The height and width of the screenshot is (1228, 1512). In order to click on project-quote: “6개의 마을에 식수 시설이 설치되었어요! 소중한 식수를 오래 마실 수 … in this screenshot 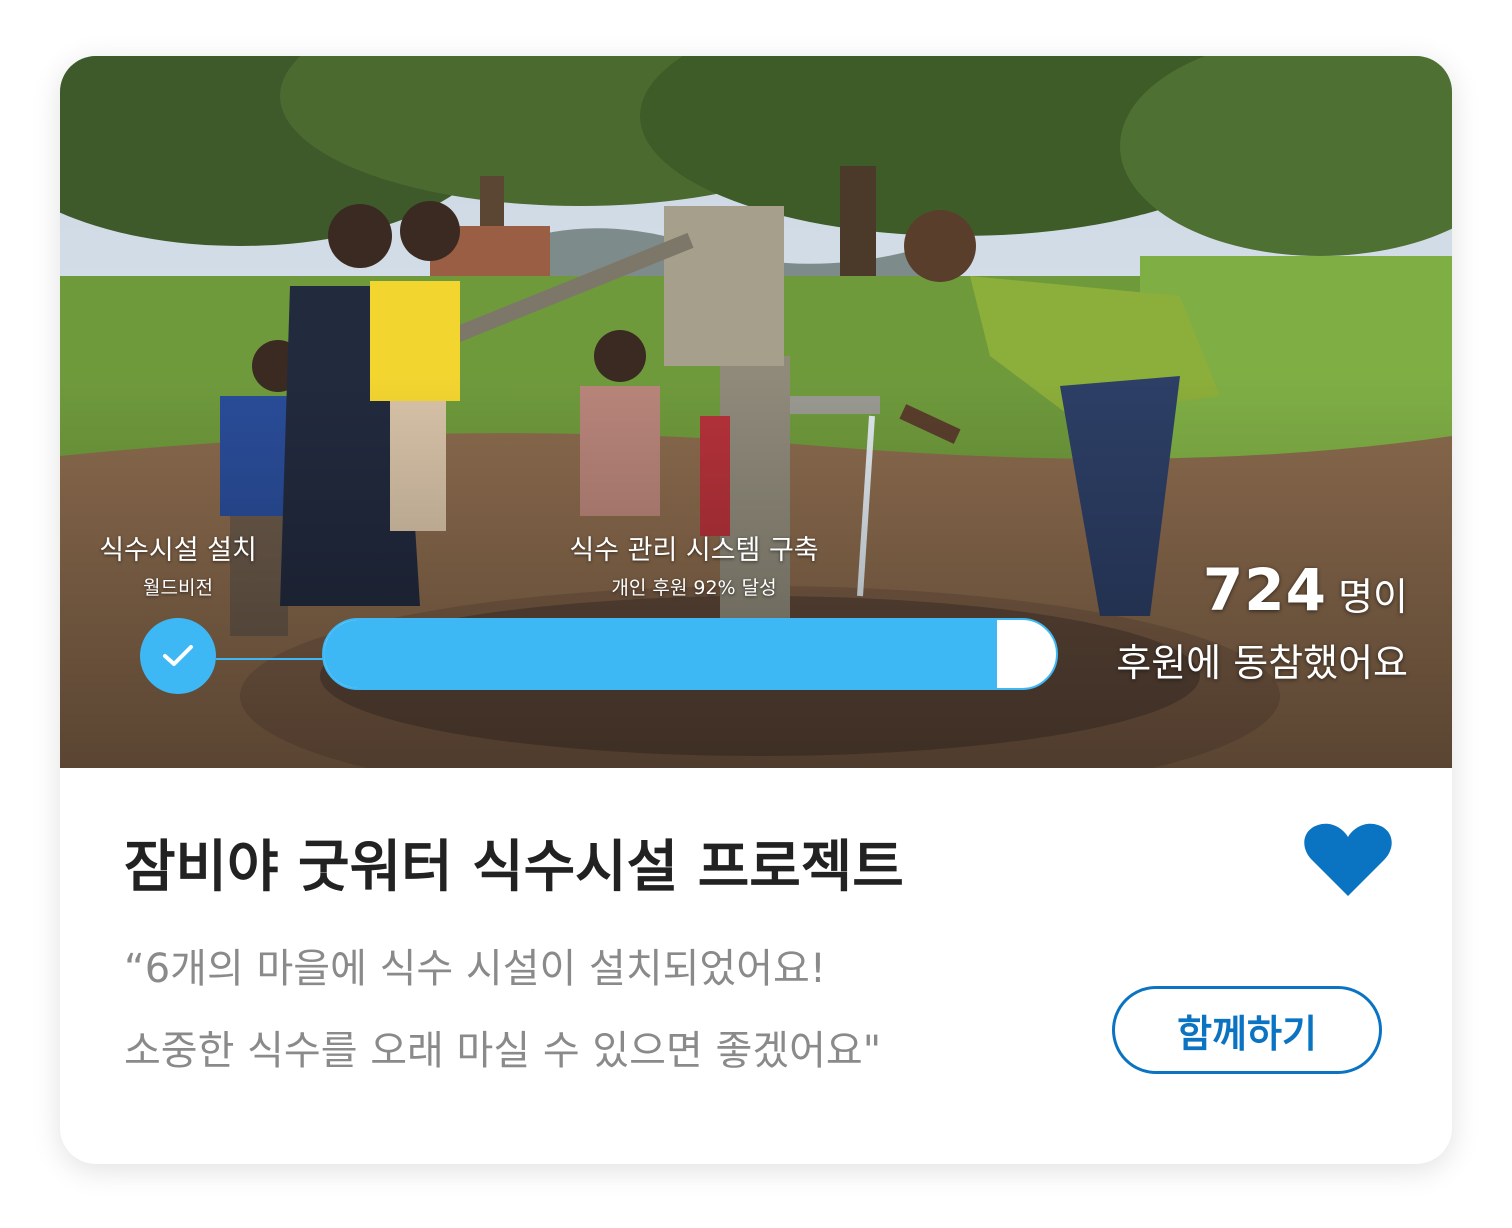, I will do `click(502, 1010)`.